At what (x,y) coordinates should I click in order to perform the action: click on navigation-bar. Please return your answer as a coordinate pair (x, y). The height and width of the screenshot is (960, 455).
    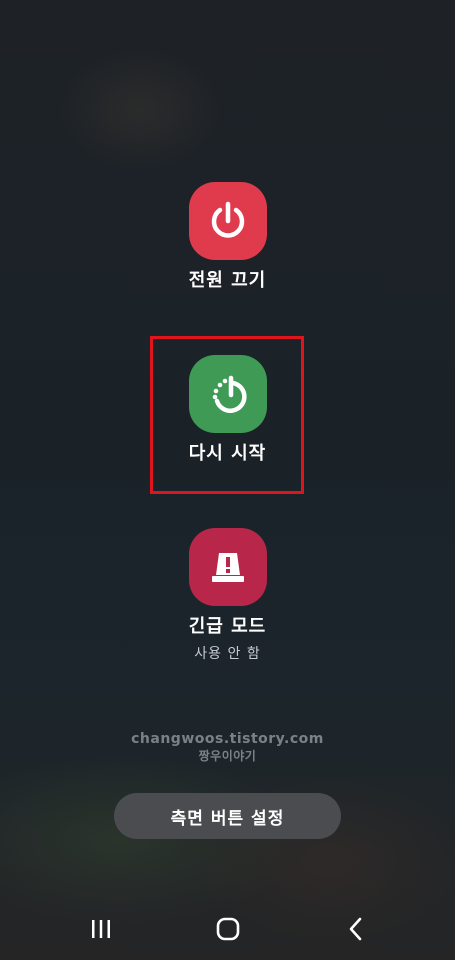
    Looking at the image, I should click on (227, 929).